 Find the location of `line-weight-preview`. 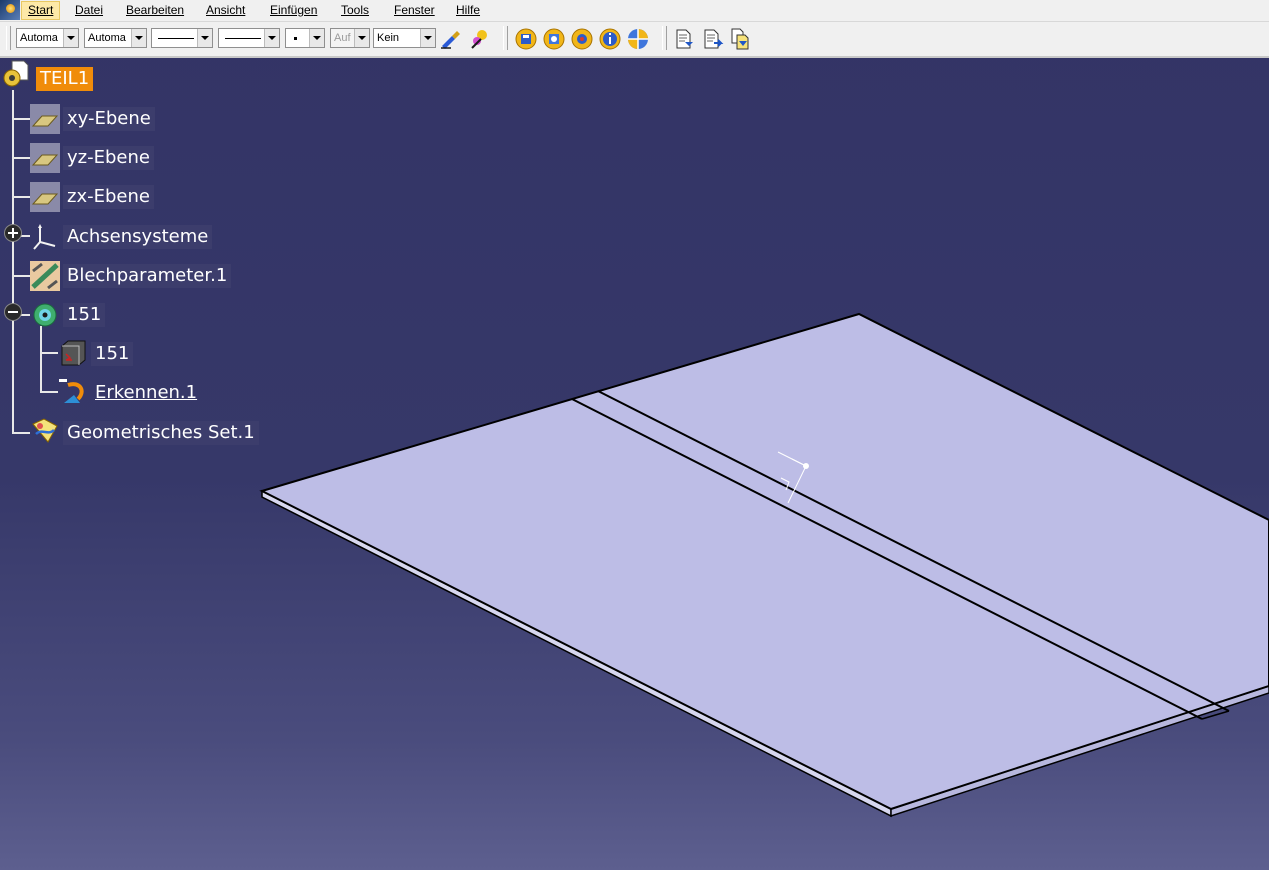

line-weight-preview is located at coordinates (243, 38).